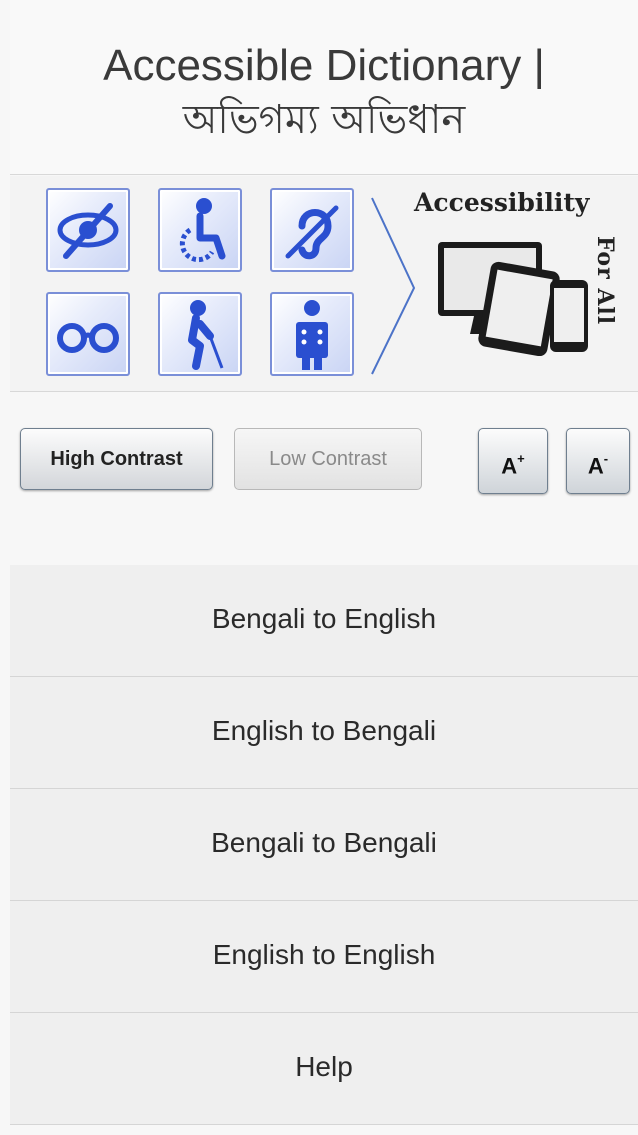  What do you see at coordinates (393, 286) in the screenshot?
I see `chevron-right-icon` at bounding box center [393, 286].